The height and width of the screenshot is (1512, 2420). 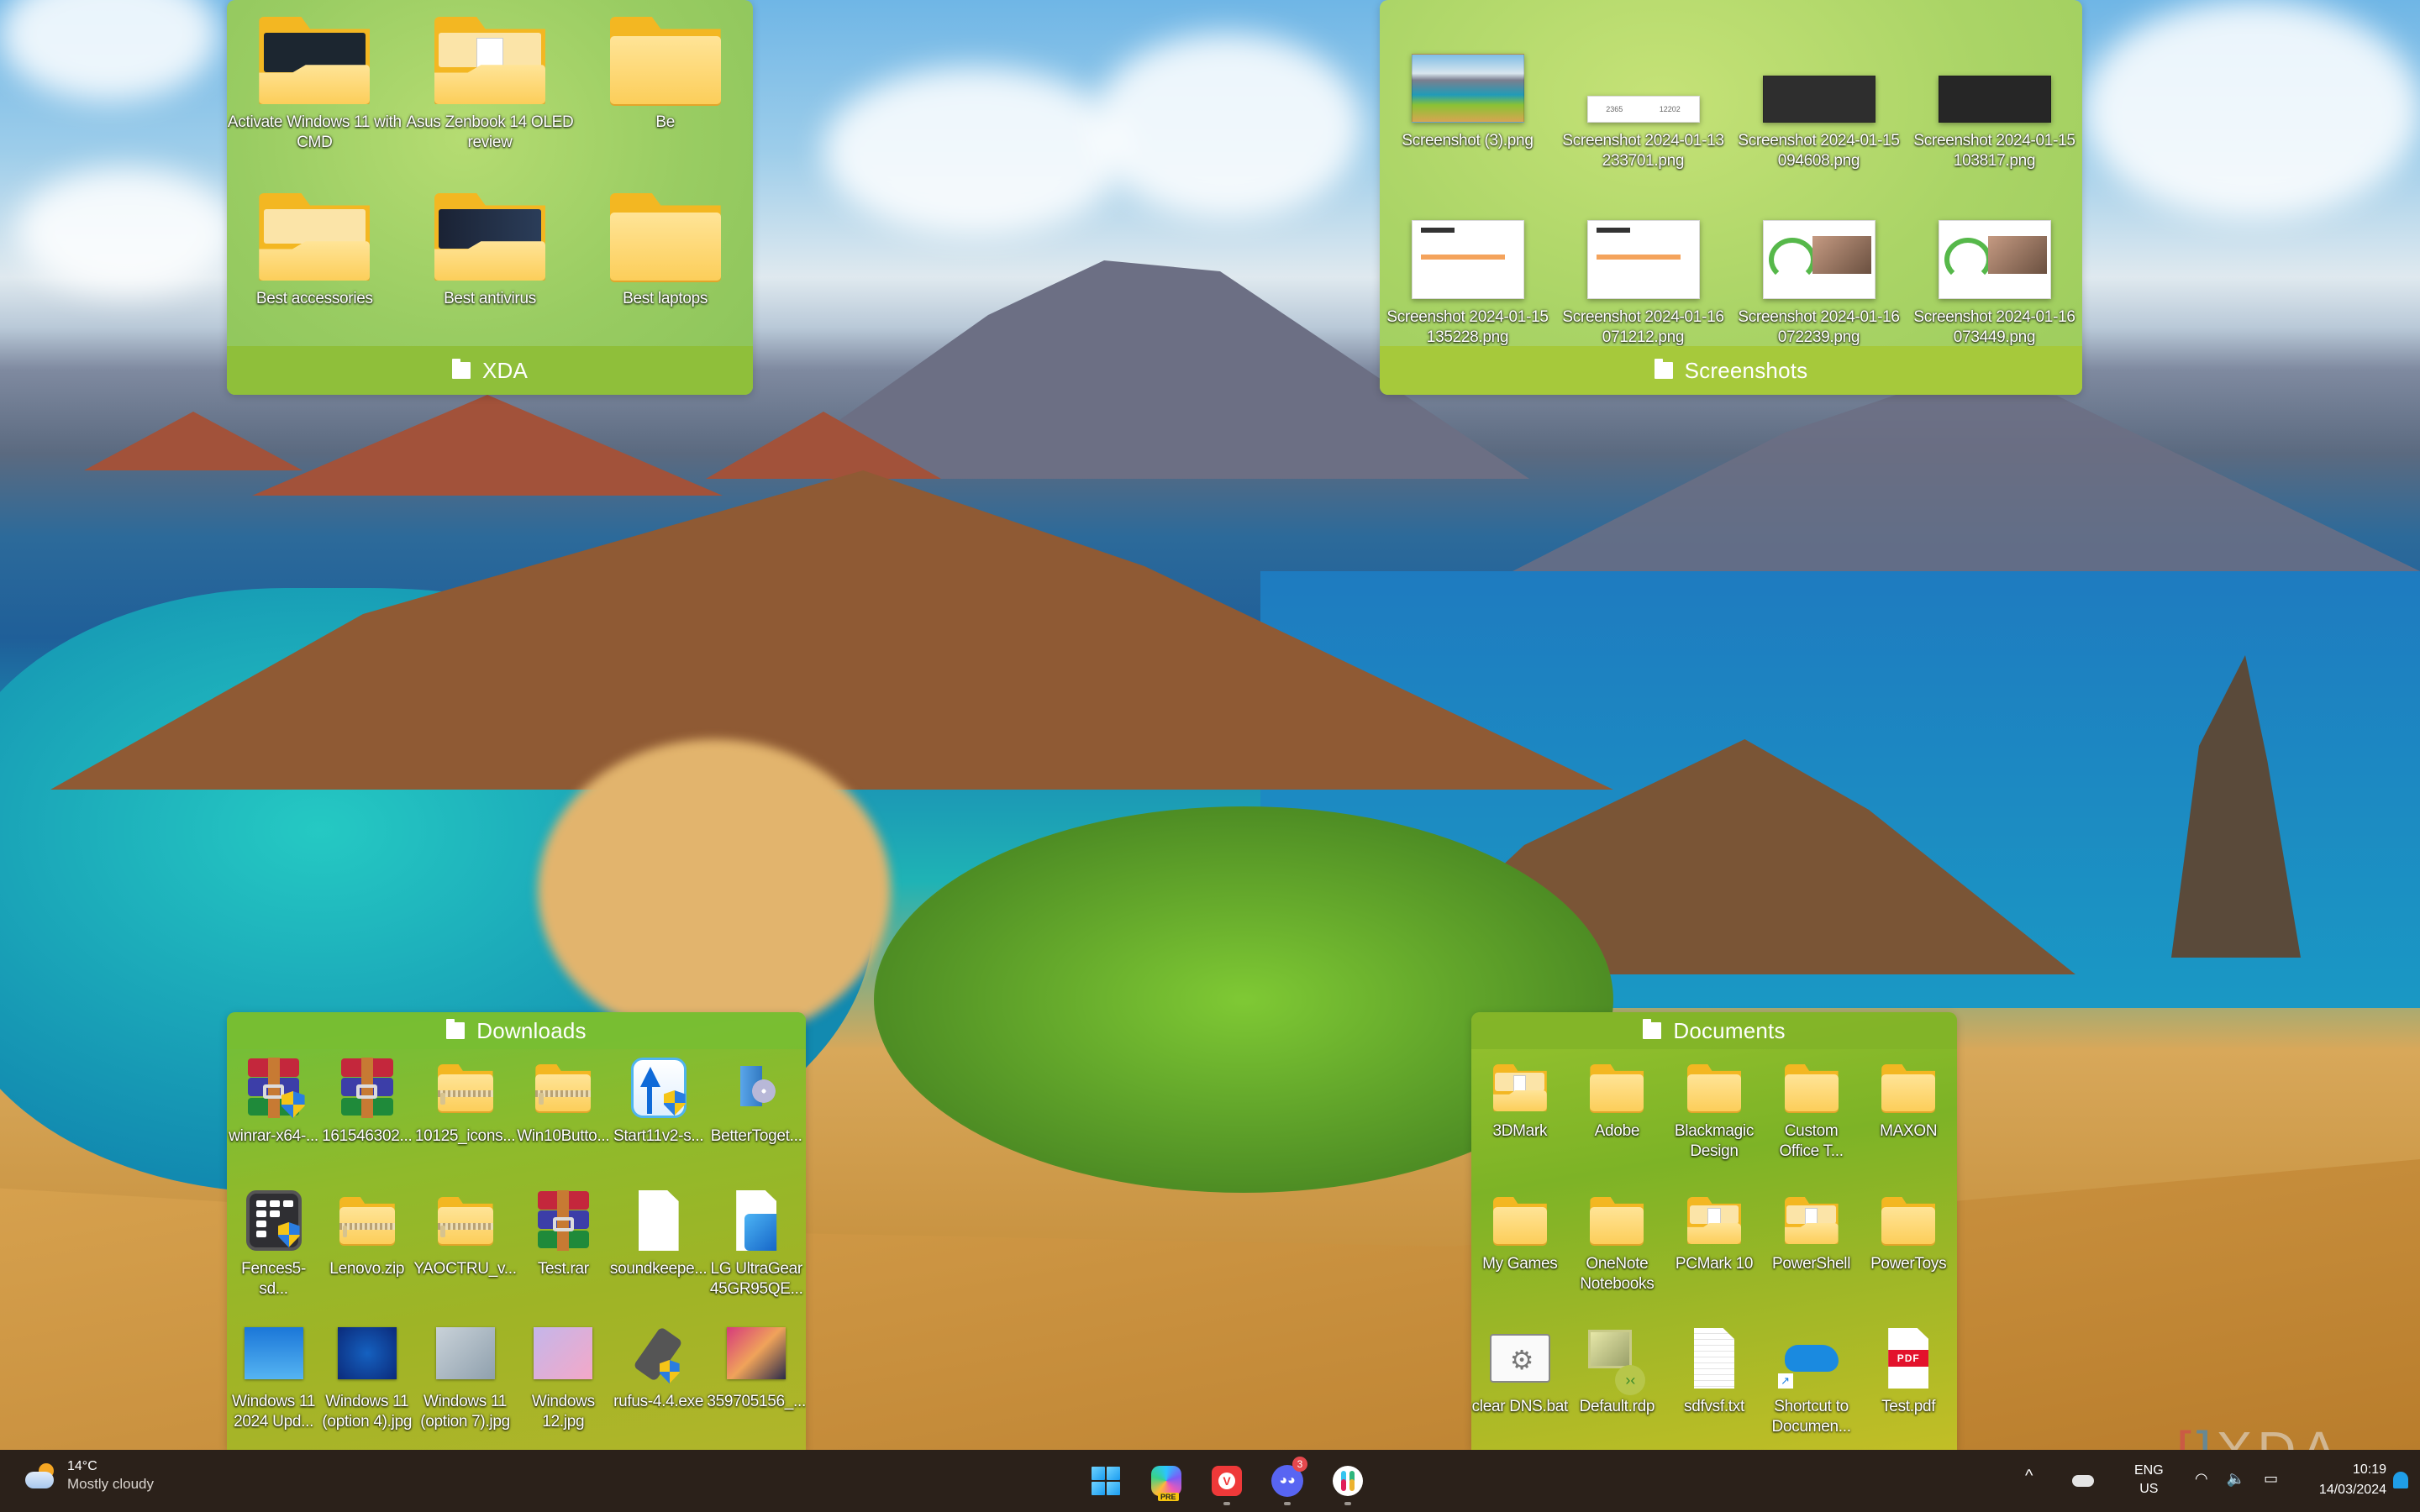 I want to click on show-hidden-icons-chevron-icon: ^, so click(x=2029, y=1476).